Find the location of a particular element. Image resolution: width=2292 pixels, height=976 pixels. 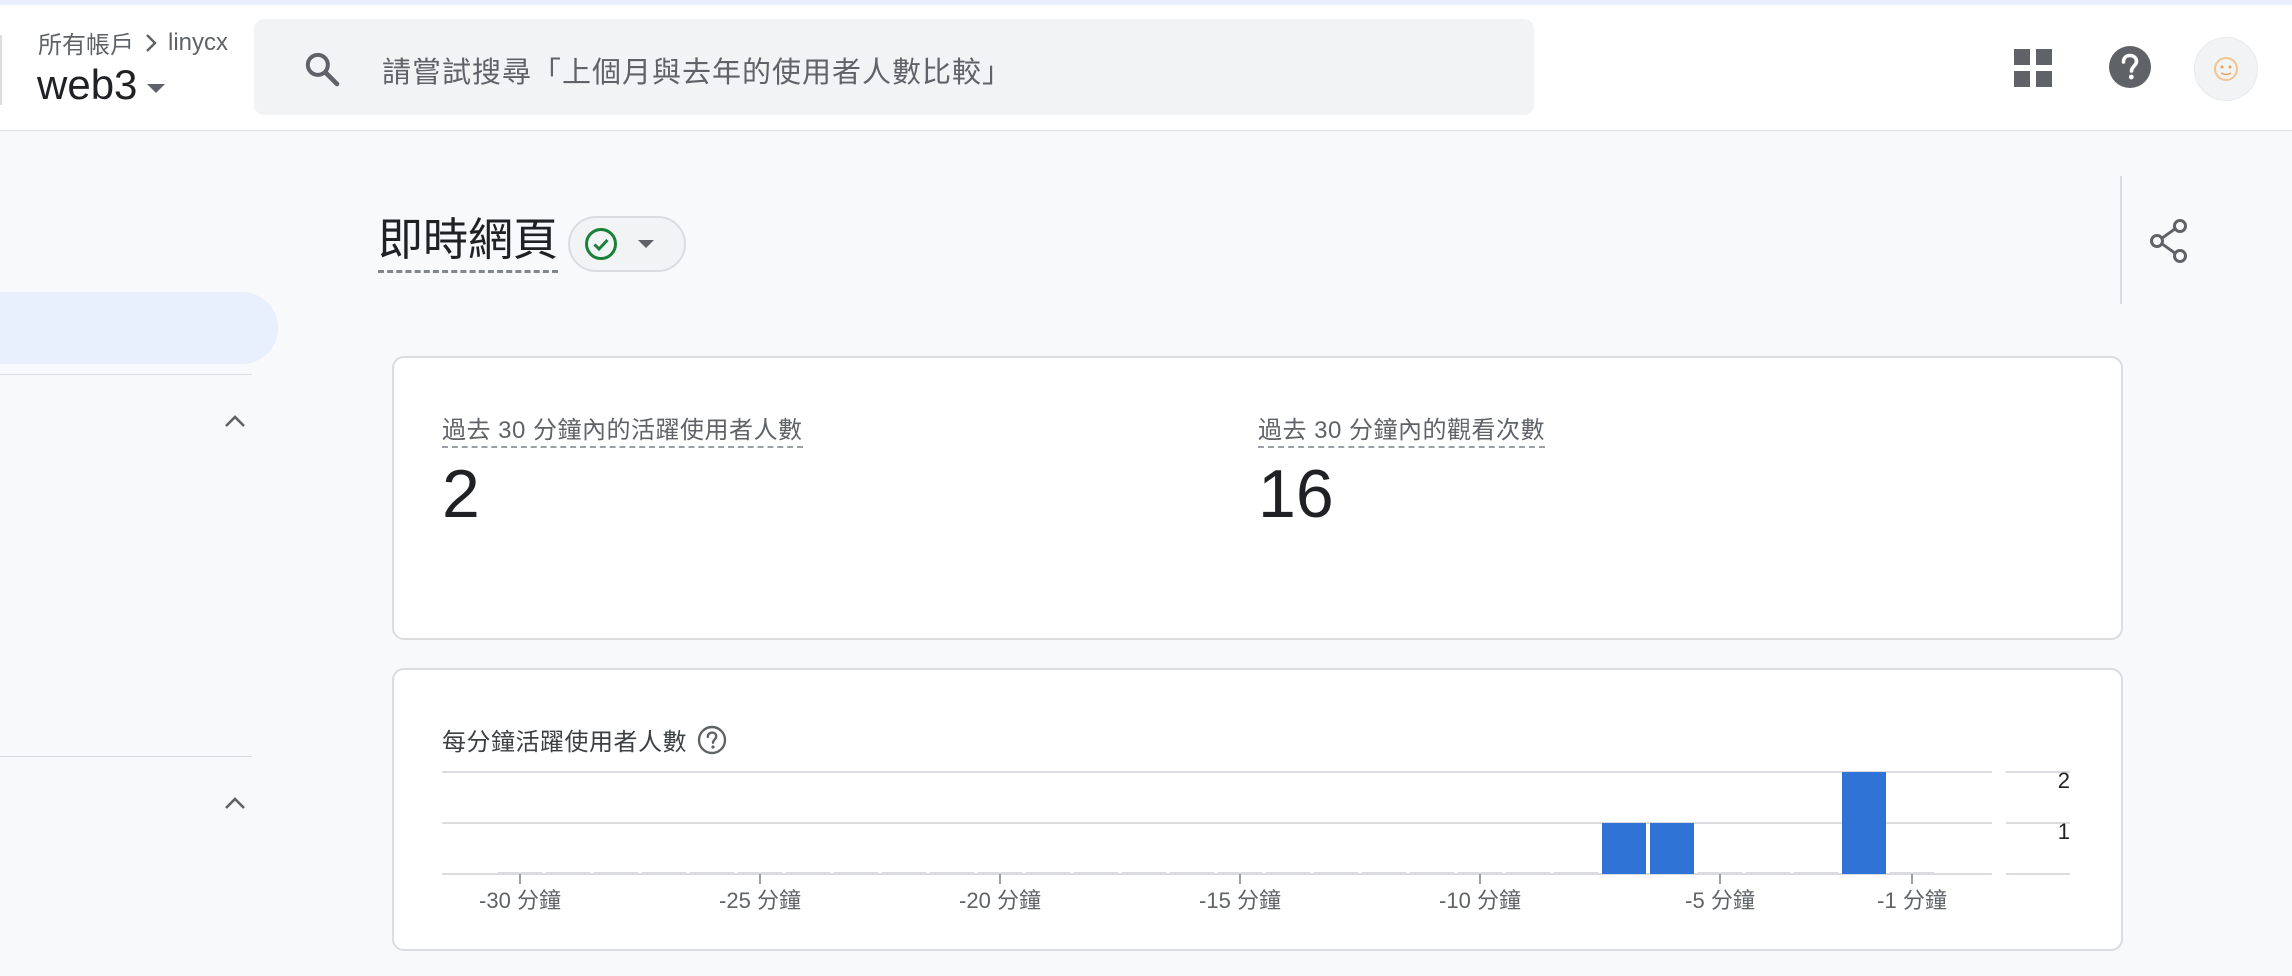

avatar is located at coordinates (2226, 69).